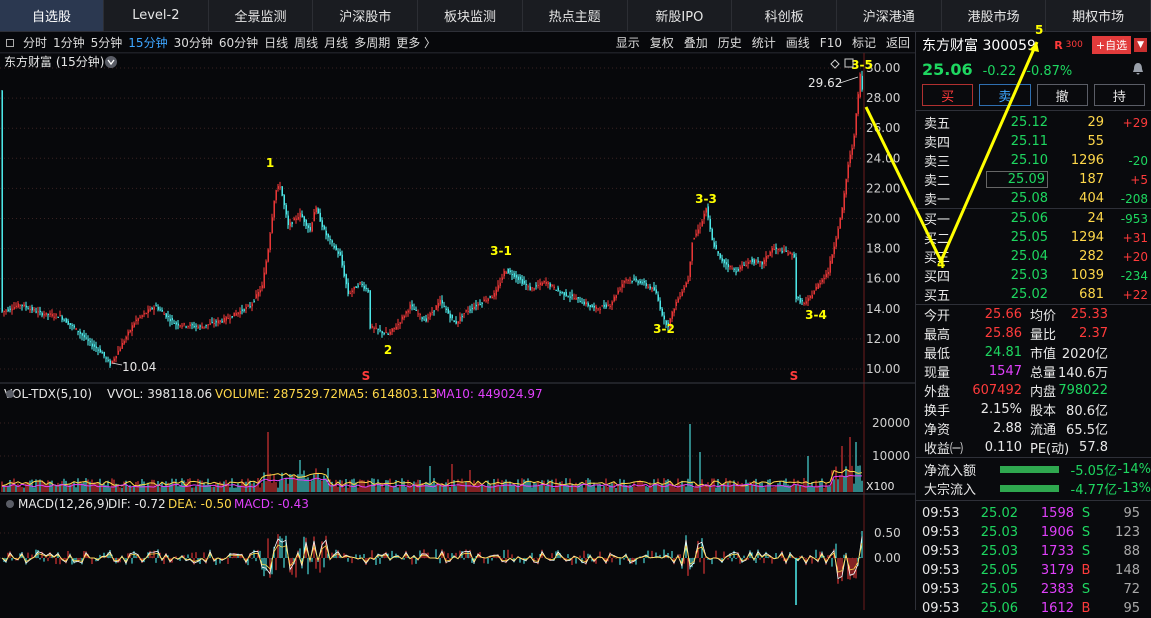 This screenshot has width=1151, height=618. What do you see at coordinates (1057, 513) in the screenshot?
I see `tick-volume: 1598` at bounding box center [1057, 513].